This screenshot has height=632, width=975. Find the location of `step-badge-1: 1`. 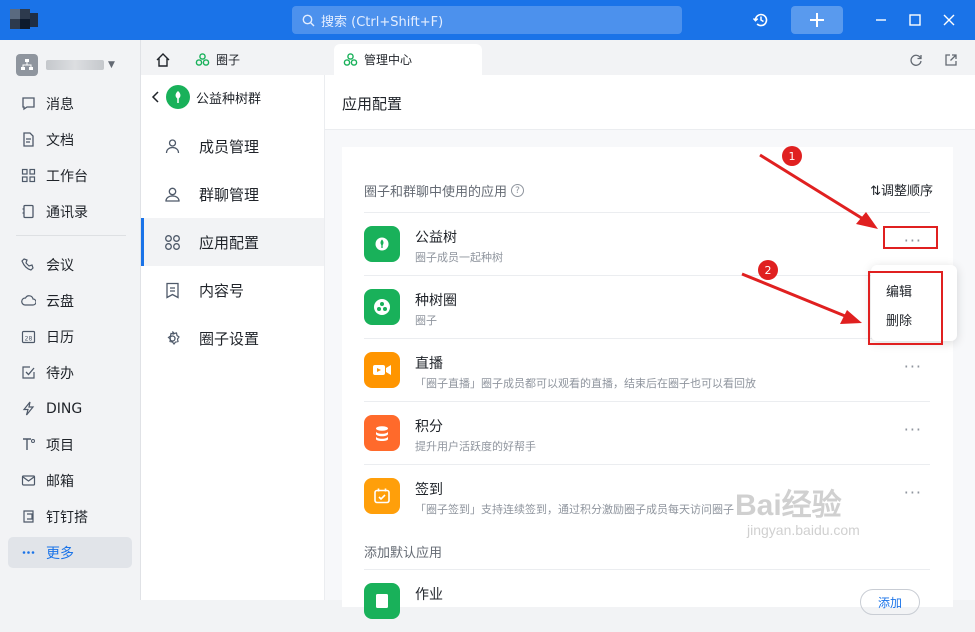

step-badge-1: 1 is located at coordinates (792, 156).